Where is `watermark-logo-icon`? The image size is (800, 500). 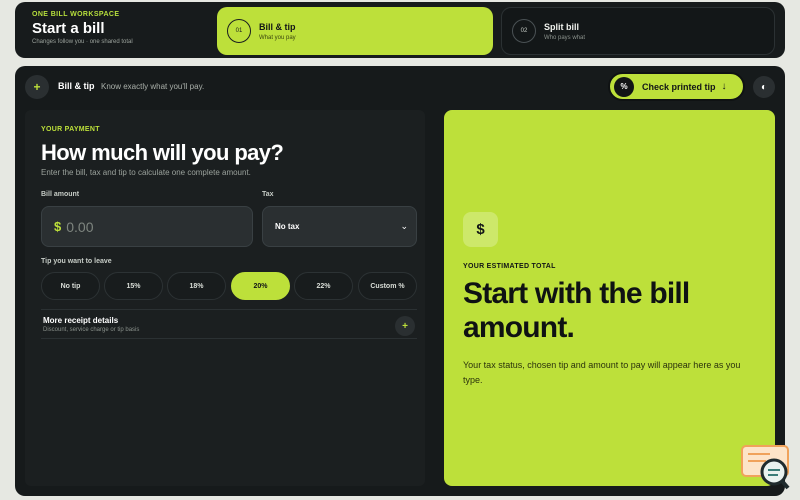
watermark-logo-icon is located at coordinates (765, 467).